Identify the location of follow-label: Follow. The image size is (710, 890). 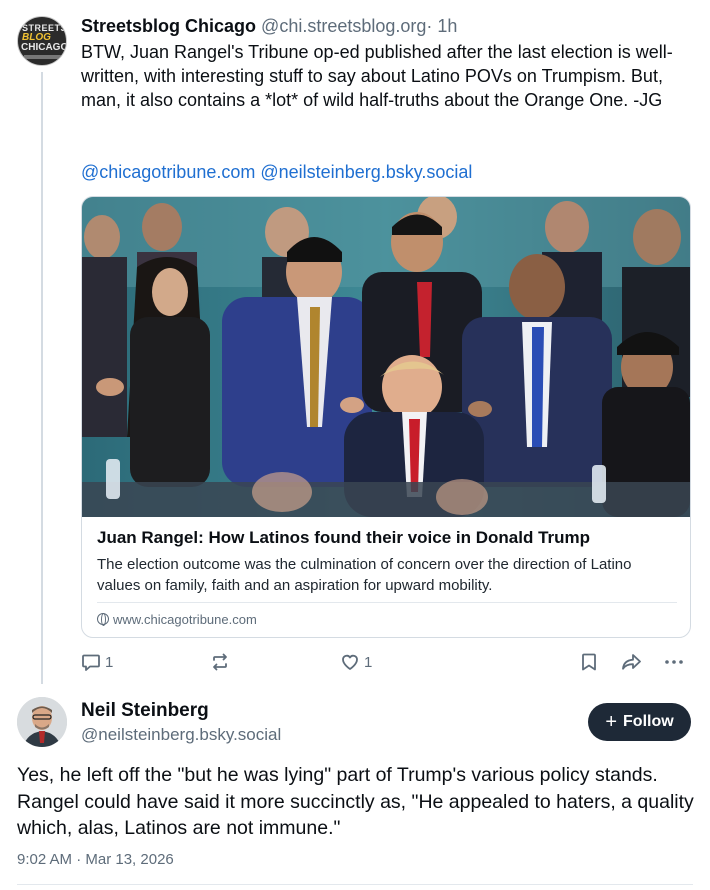
(648, 721).